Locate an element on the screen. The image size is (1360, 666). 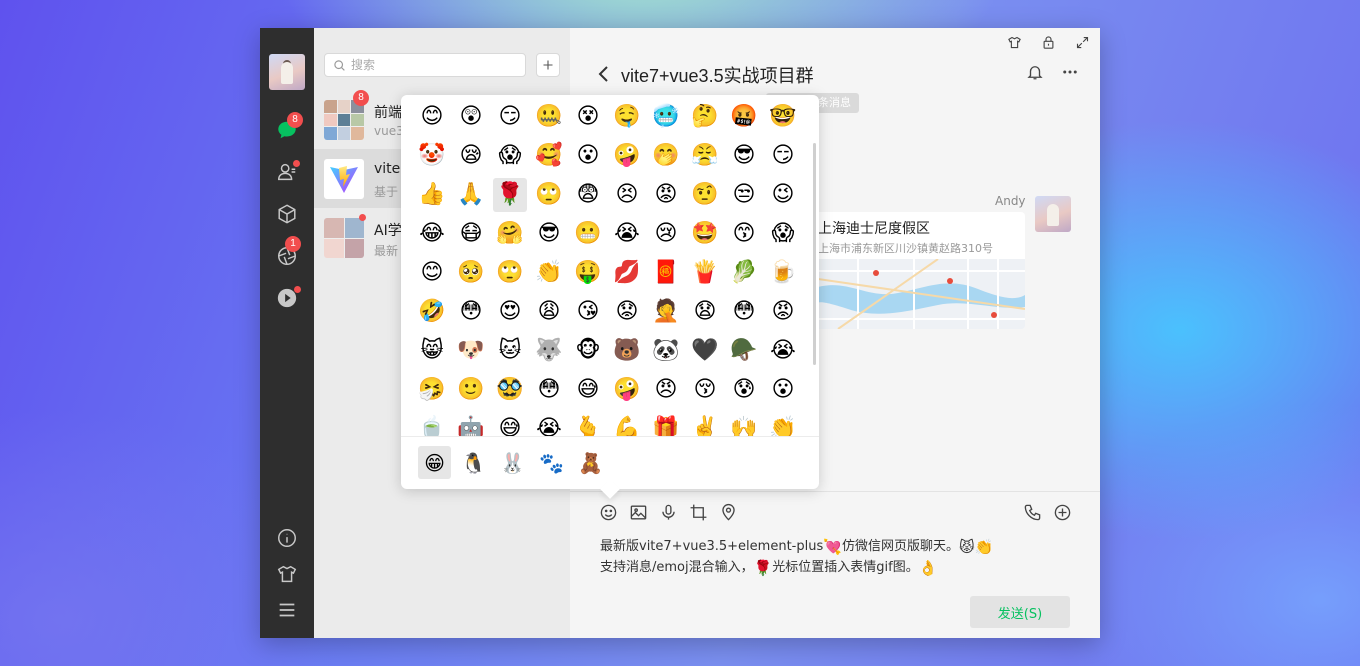
emoji-item: 🙌 is located at coordinates (744, 424).